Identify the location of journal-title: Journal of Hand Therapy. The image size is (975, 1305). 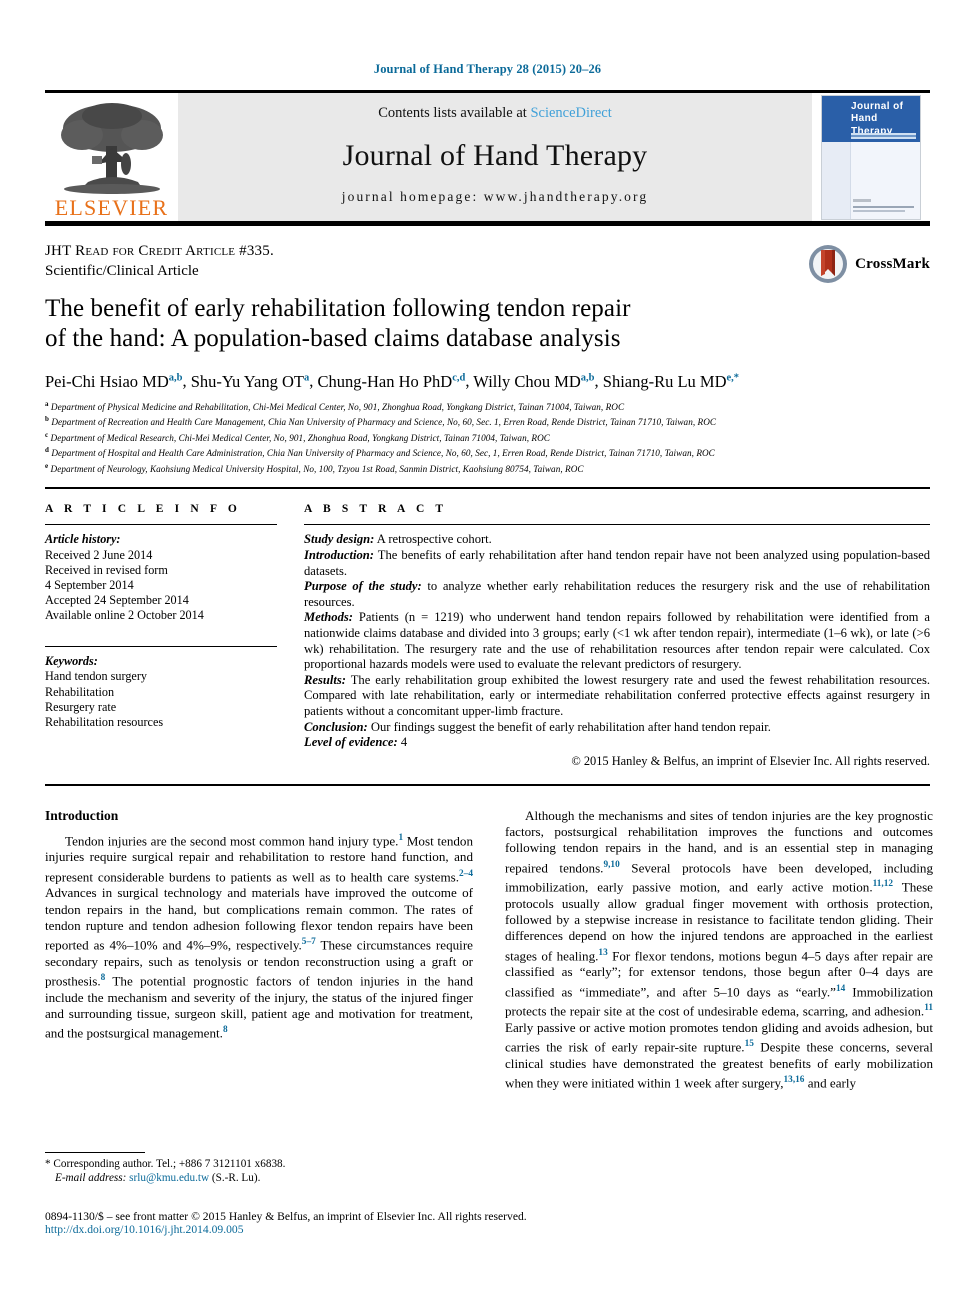
(495, 155).